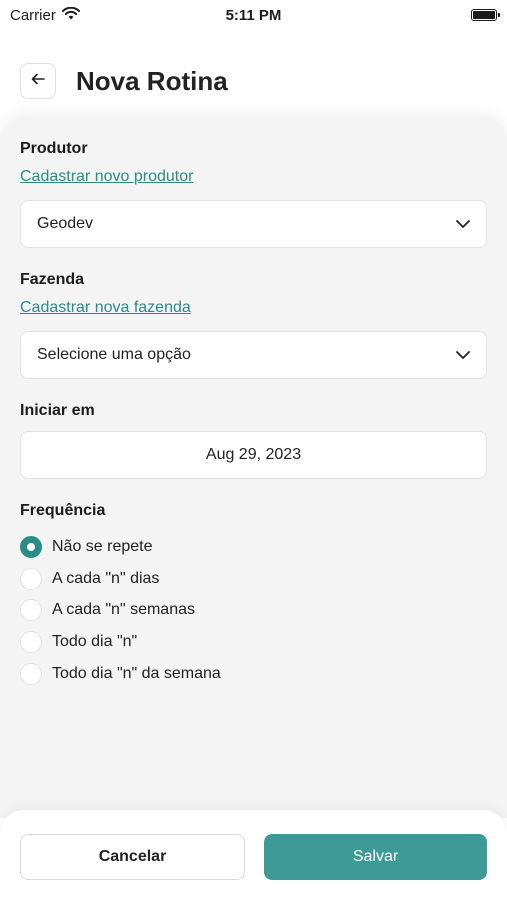 The image size is (507, 900). What do you see at coordinates (132, 857) in the screenshot?
I see `cancel-button: Cancelar` at bounding box center [132, 857].